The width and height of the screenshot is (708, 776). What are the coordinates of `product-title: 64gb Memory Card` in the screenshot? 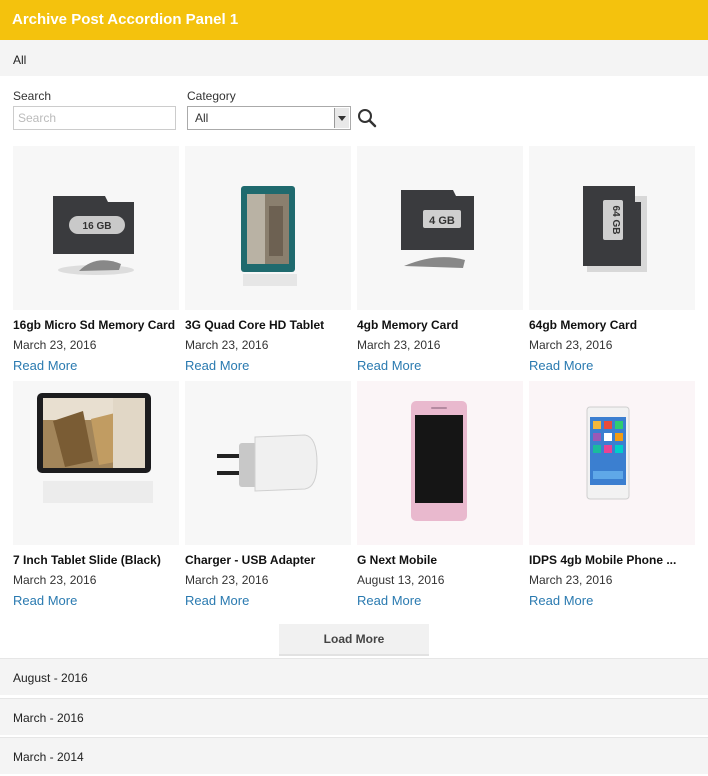 It's located at (583, 325).